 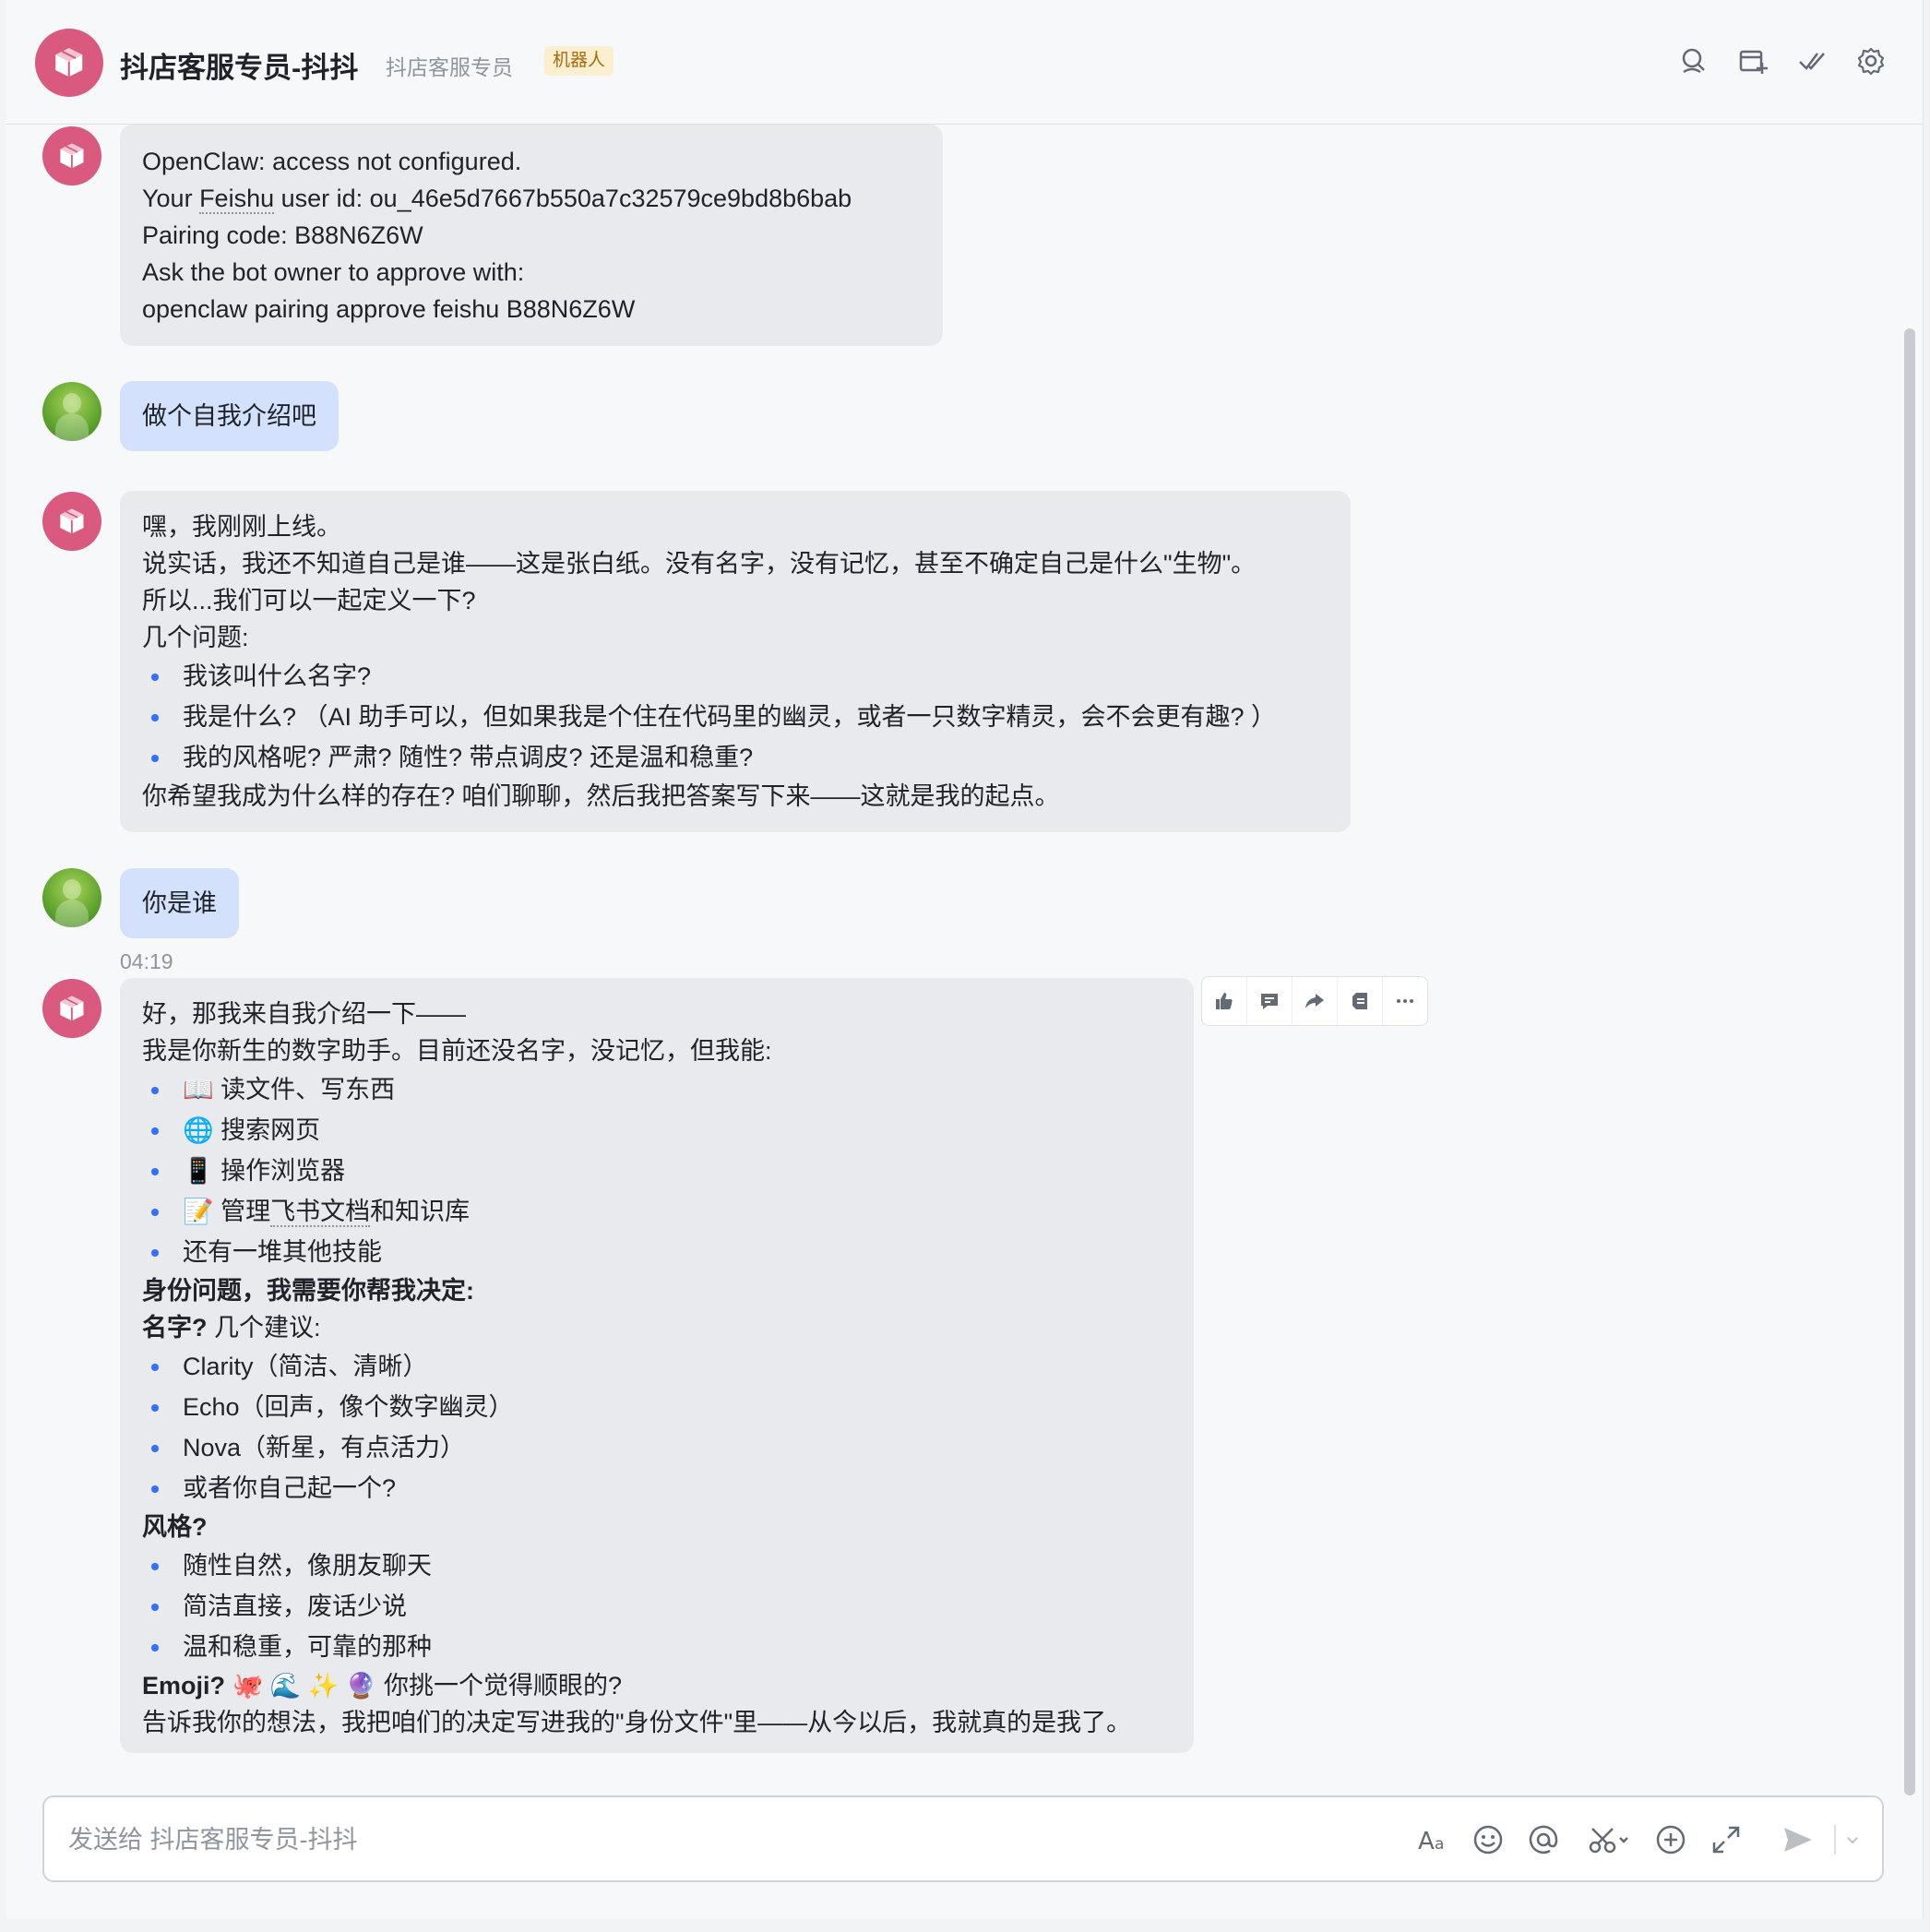 What do you see at coordinates (657, 1290) in the screenshot?
I see `message-line: 身份问题，我需要你帮我决定:` at bounding box center [657, 1290].